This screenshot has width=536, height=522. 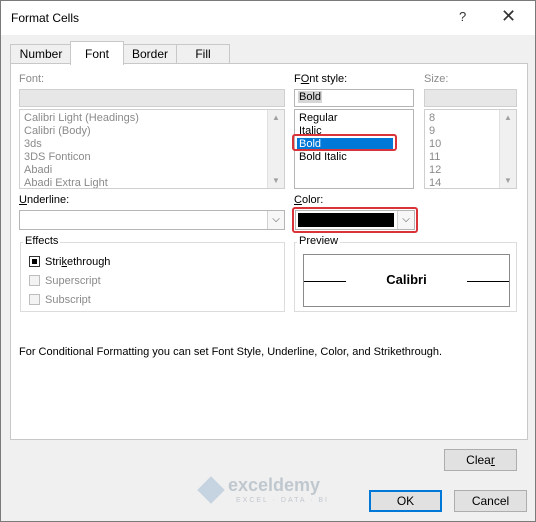 I want to click on preview-text: Calibri, so click(x=406, y=279).